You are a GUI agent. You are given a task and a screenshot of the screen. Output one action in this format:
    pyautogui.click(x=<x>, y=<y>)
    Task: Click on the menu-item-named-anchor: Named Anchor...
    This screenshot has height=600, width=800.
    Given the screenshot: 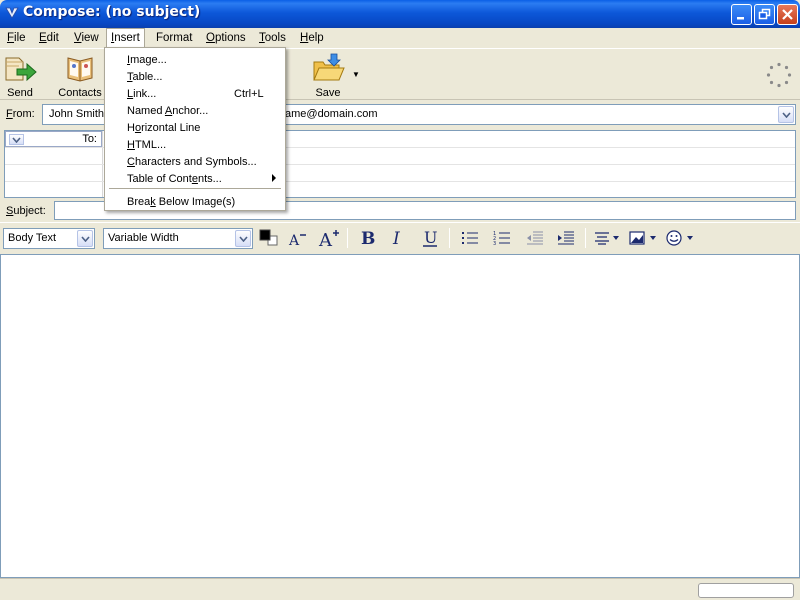 What is the action you would take?
    pyautogui.click(x=195, y=110)
    